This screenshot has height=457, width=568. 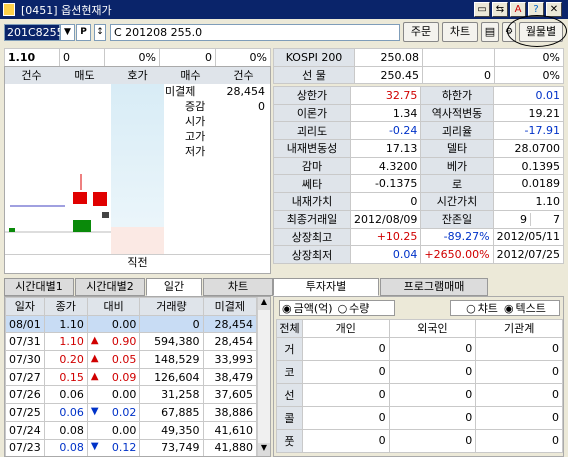 I want to click on kospi-pct: 0%, so click(x=529, y=57).